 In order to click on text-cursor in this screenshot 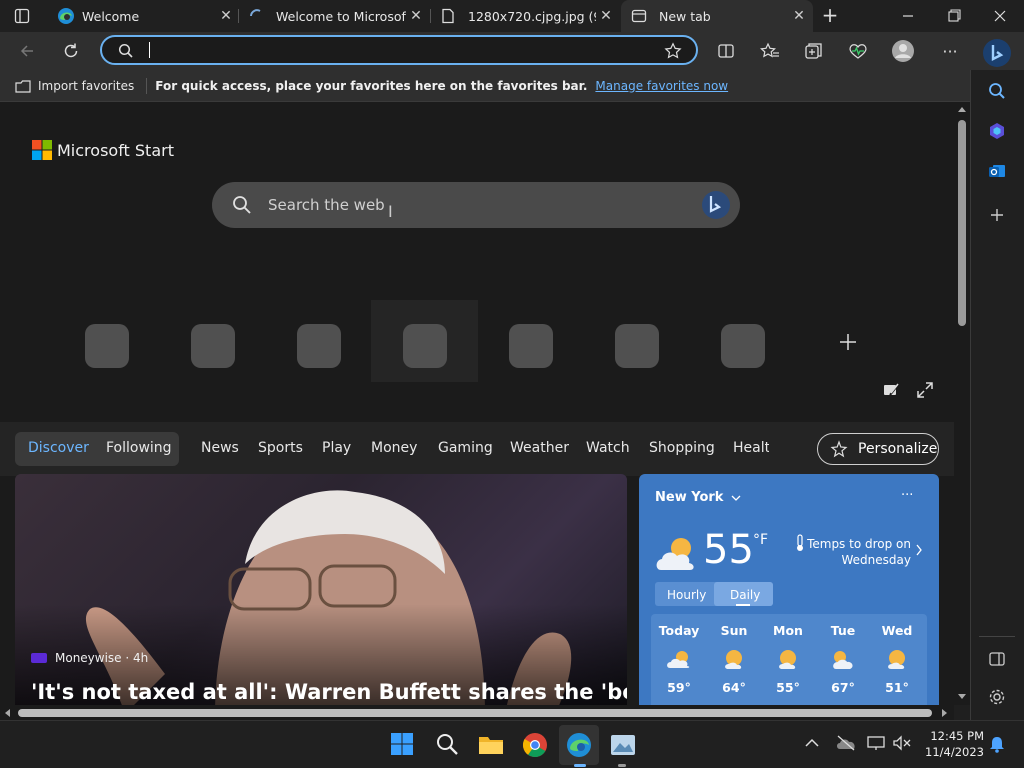, I will do `click(149, 50)`.